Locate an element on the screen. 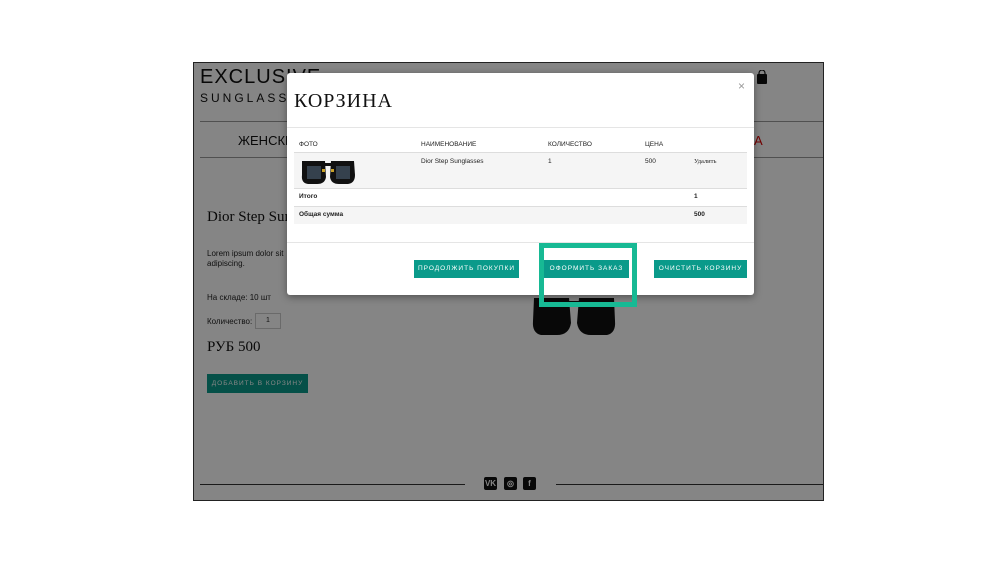  total-label: Итого is located at coordinates (308, 196).